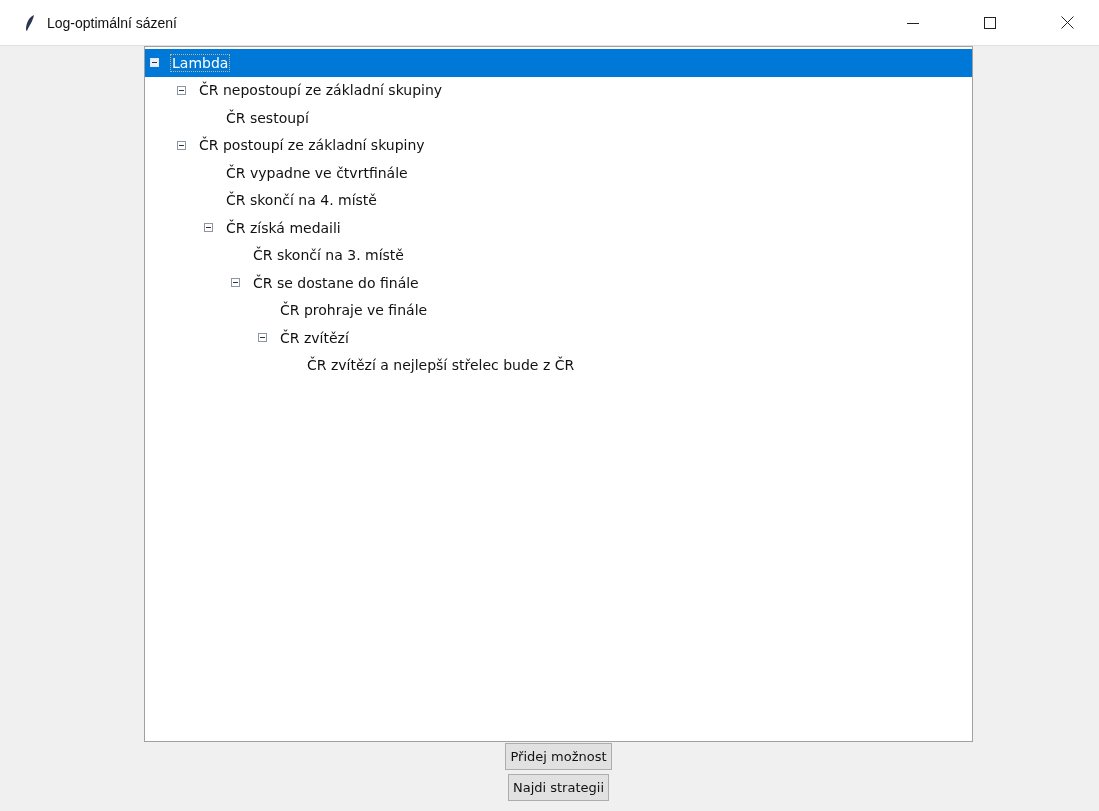 The width and height of the screenshot is (1099, 811). Describe the element at coordinates (441, 365) in the screenshot. I see `tree-item: ČR zvítězí a nejlepší střelec bude z ČR` at that location.